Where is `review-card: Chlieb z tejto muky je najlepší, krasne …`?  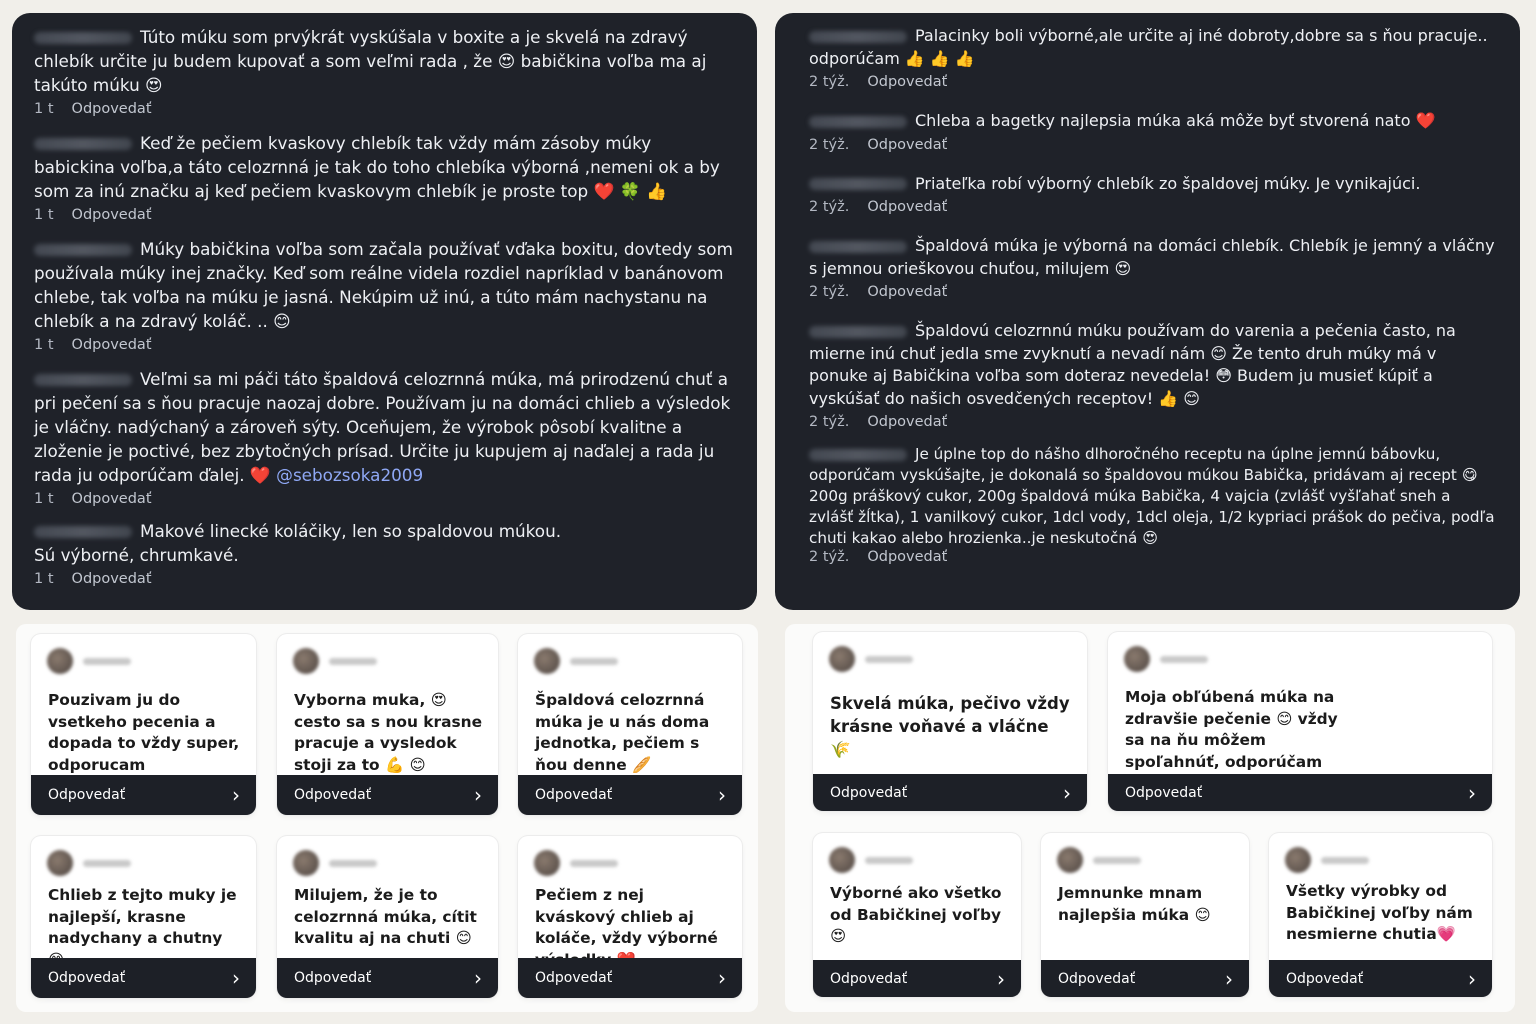
review-card: Chlieb z tejto muky je najlepší, krasne … is located at coordinates (143, 917).